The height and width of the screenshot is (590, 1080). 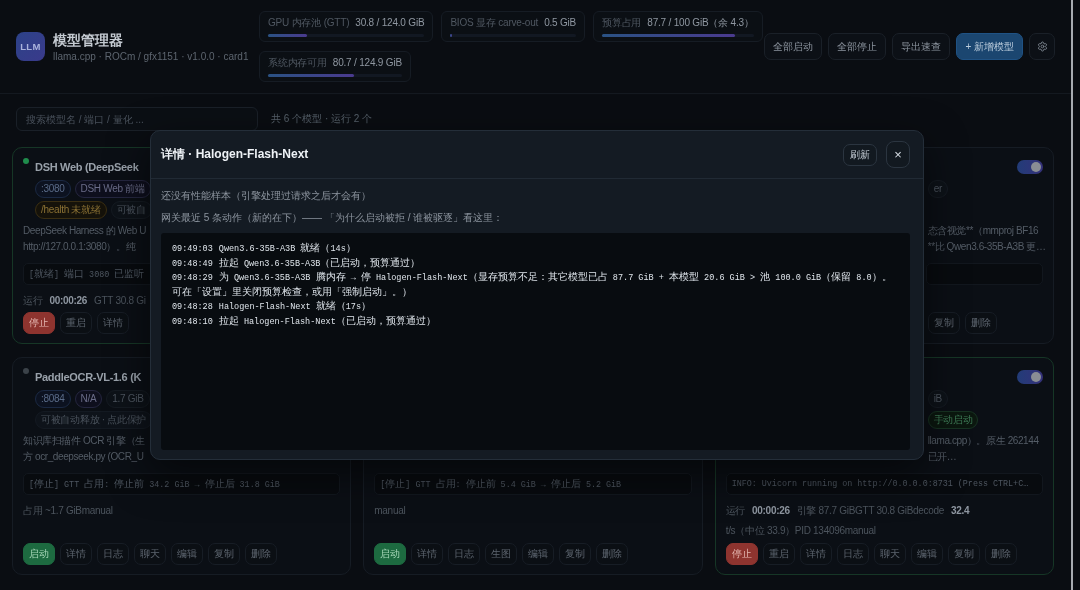 What do you see at coordinates (532, 285) in the screenshot?
I see `log-entry: 09:48:29 为 Qwen3.6-35B-A3B 腾内存 → 停 Halogen-Flash-Next（显存预算不足：其它模型已占 87.7 GiB + 本模型 20.6 GiB > 池 100.0 GiB（保留 8.0）。可在「设置」里关闭预算检查，或用「强制启动」。）` at bounding box center [532, 285].